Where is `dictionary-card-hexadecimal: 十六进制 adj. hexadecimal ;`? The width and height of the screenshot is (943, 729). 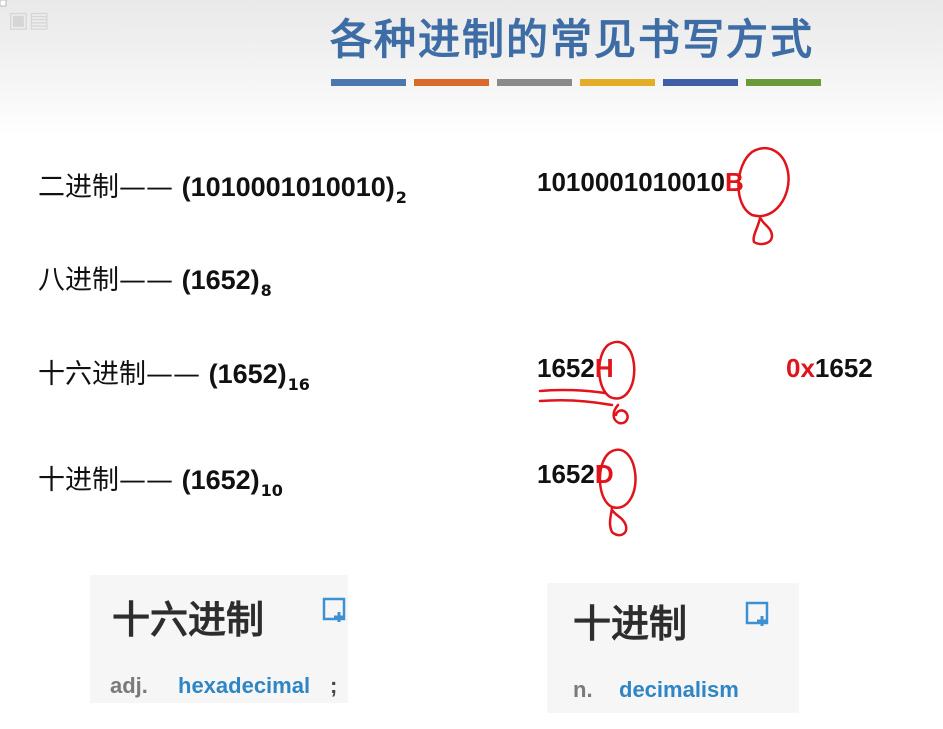
dictionary-card-hexadecimal: 十六进制 adj. hexadecimal ; is located at coordinates (219, 639).